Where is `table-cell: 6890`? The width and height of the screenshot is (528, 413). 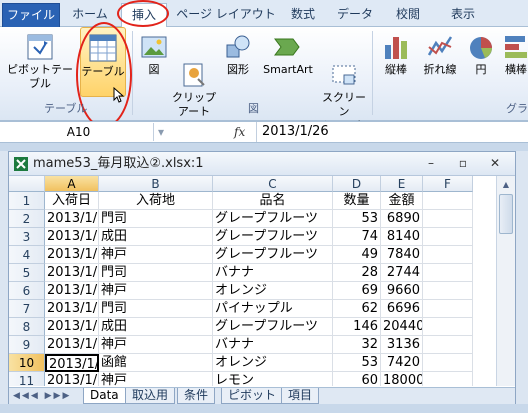
table-cell: 6890 is located at coordinates (402, 219).